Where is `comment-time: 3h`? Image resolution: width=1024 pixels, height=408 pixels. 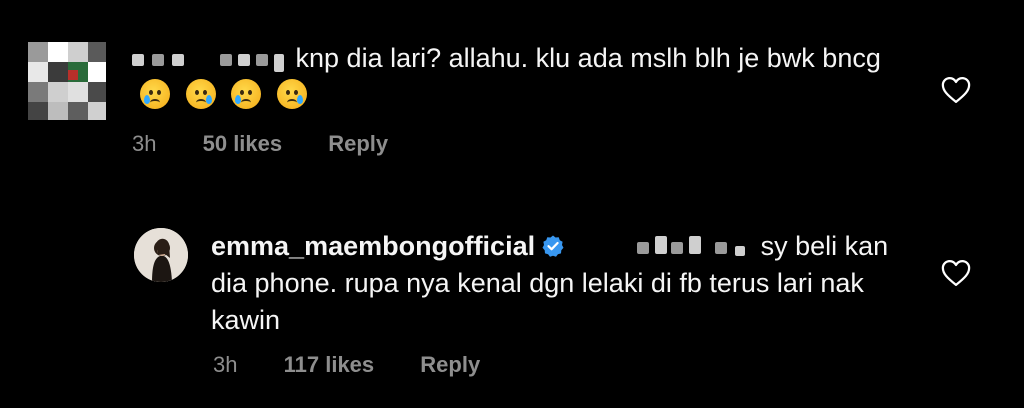
comment-time: 3h is located at coordinates (225, 364).